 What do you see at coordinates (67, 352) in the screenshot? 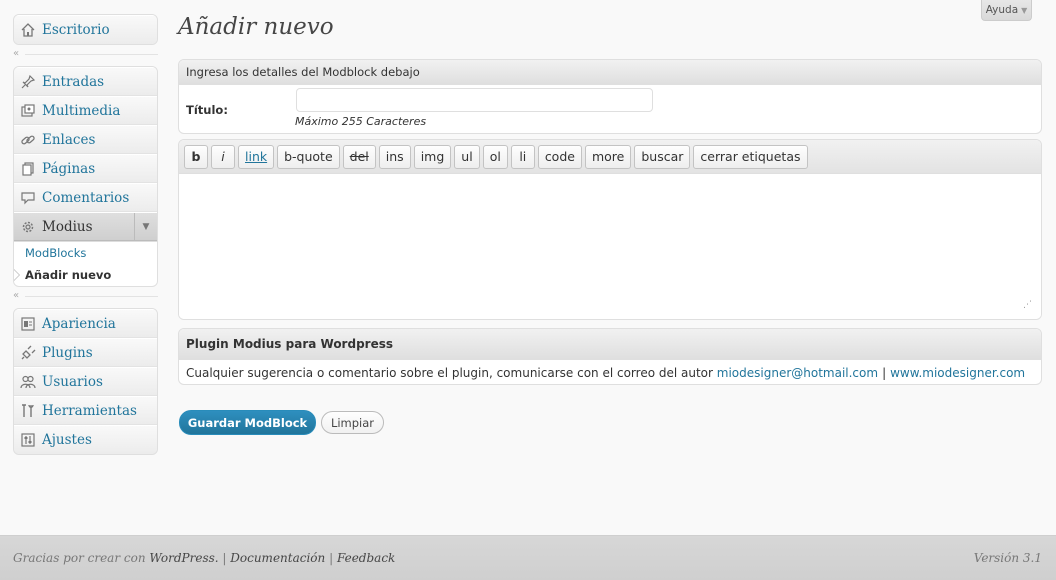
I see `menu-item-label: Plugins` at bounding box center [67, 352].